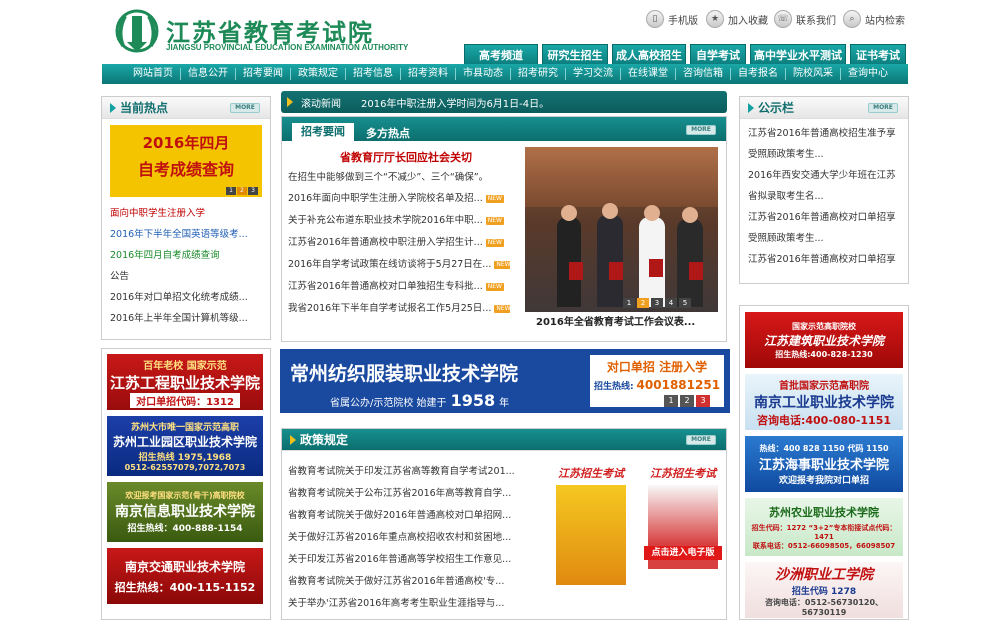 This screenshot has height=620, width=1000. I want to click on tab-certificate: 证书考试, so click(878, 54).